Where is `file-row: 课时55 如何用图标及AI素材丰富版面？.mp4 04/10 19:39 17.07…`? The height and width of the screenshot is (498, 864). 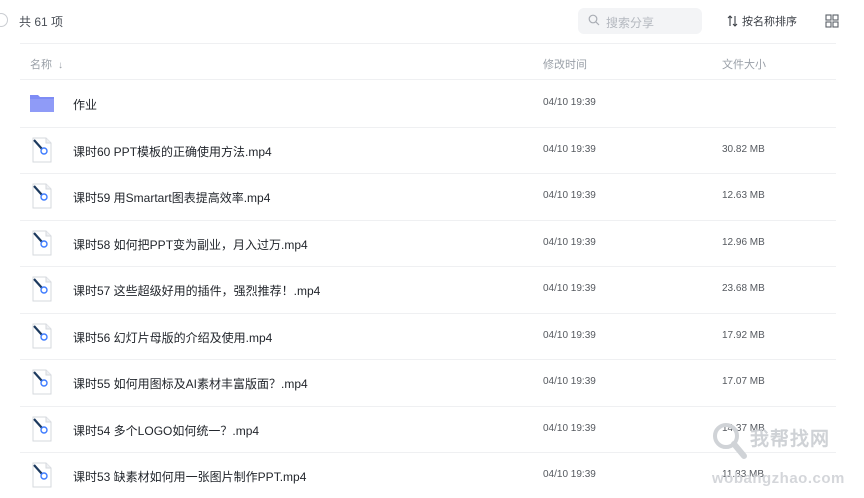
file-row: 课时55 如何用图标及AI素材丰富版面？.mp4 04/10 19:39 17.07… is located at coordinates (432, 382).